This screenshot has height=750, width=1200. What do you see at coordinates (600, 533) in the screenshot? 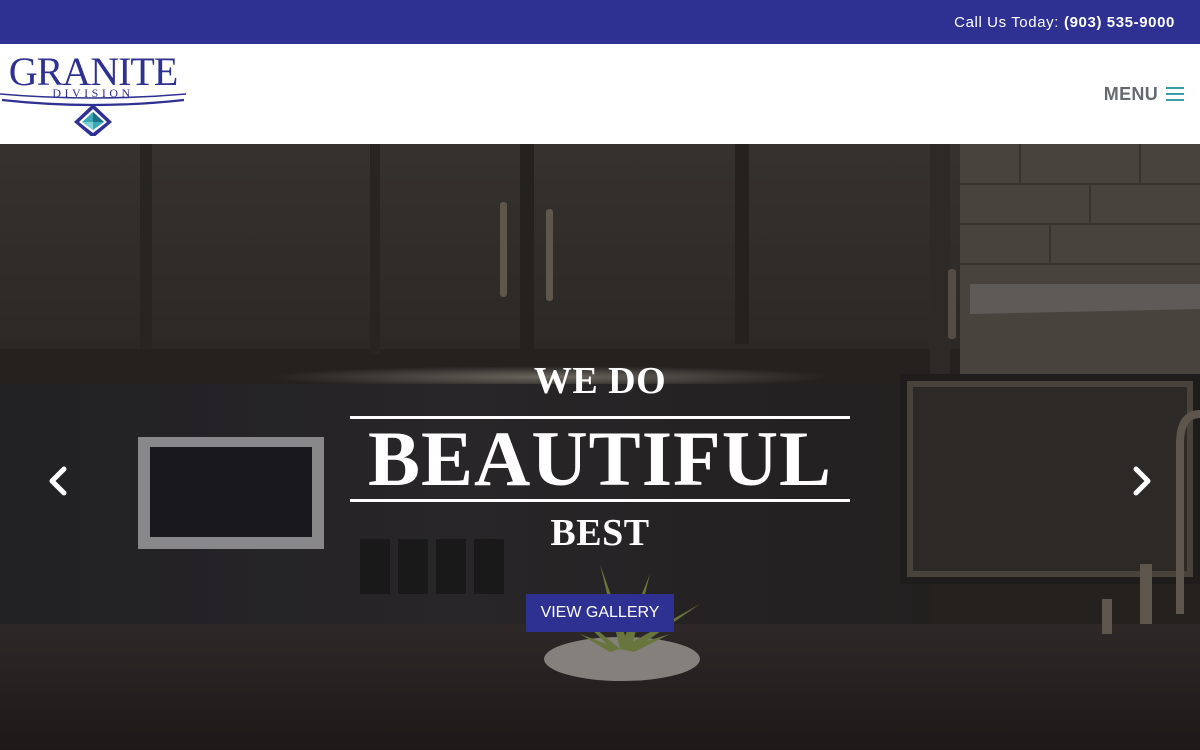
I see `slide-heading-bottom: BEST` at bounding box center [600, 533].